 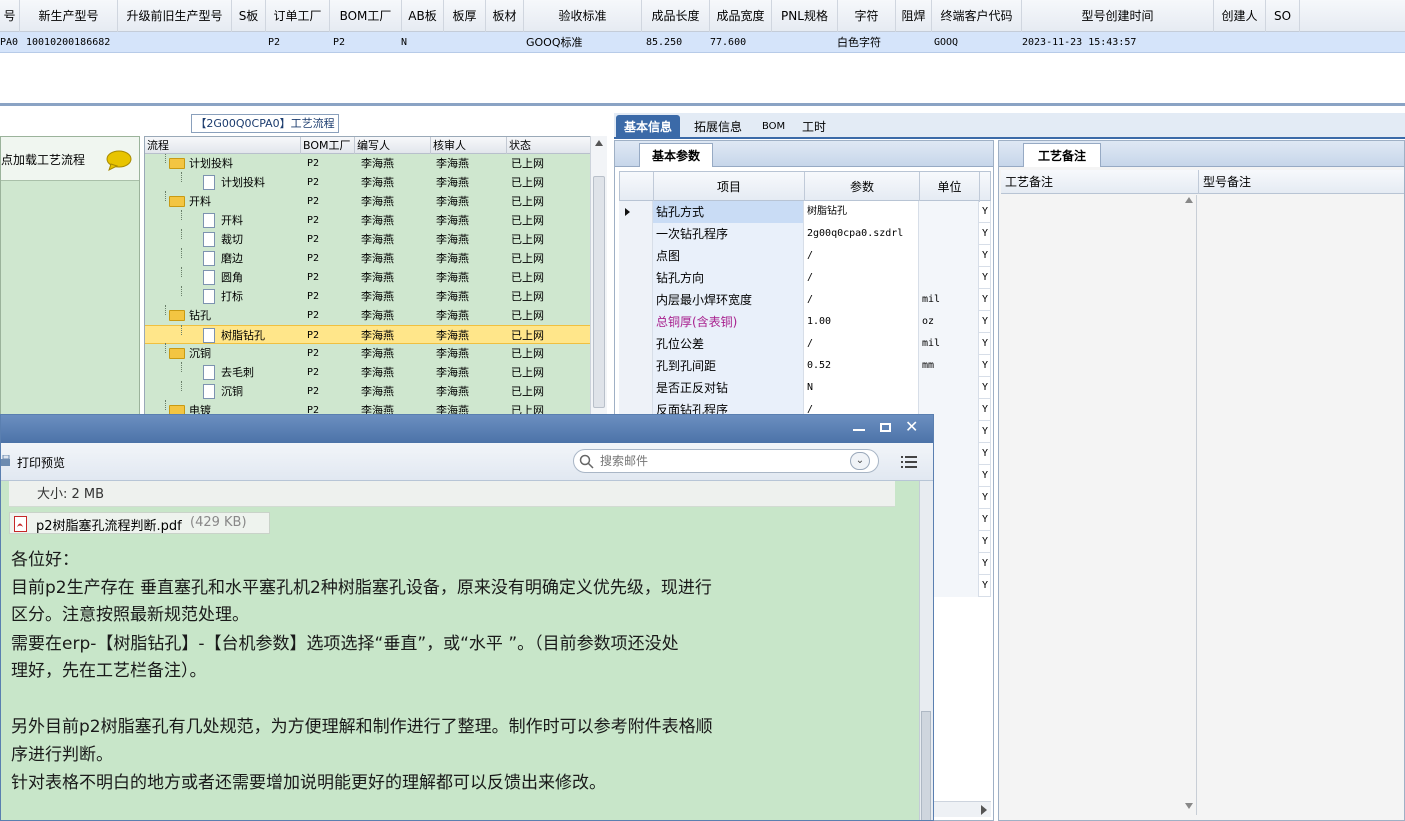 I want to click on param-row: 孔到孔间距 0.52 mm Y, so click(x=805, y=366).